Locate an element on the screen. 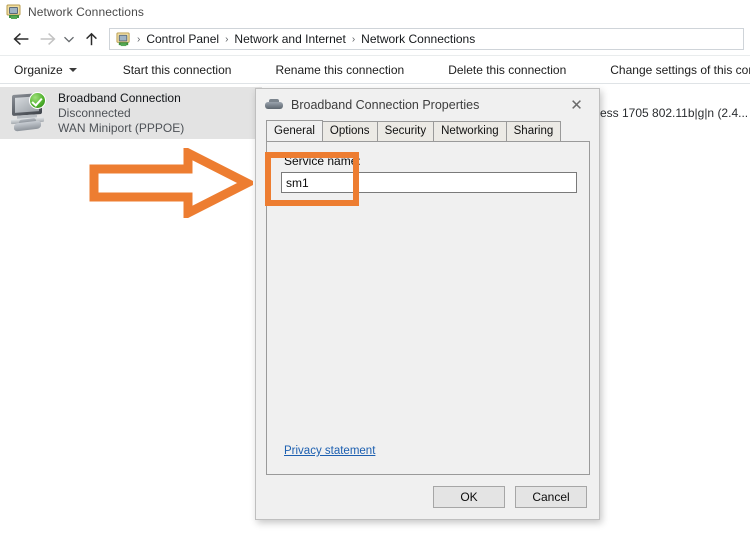  tab-sharing: Sharing is located at coordinates (533, 131).